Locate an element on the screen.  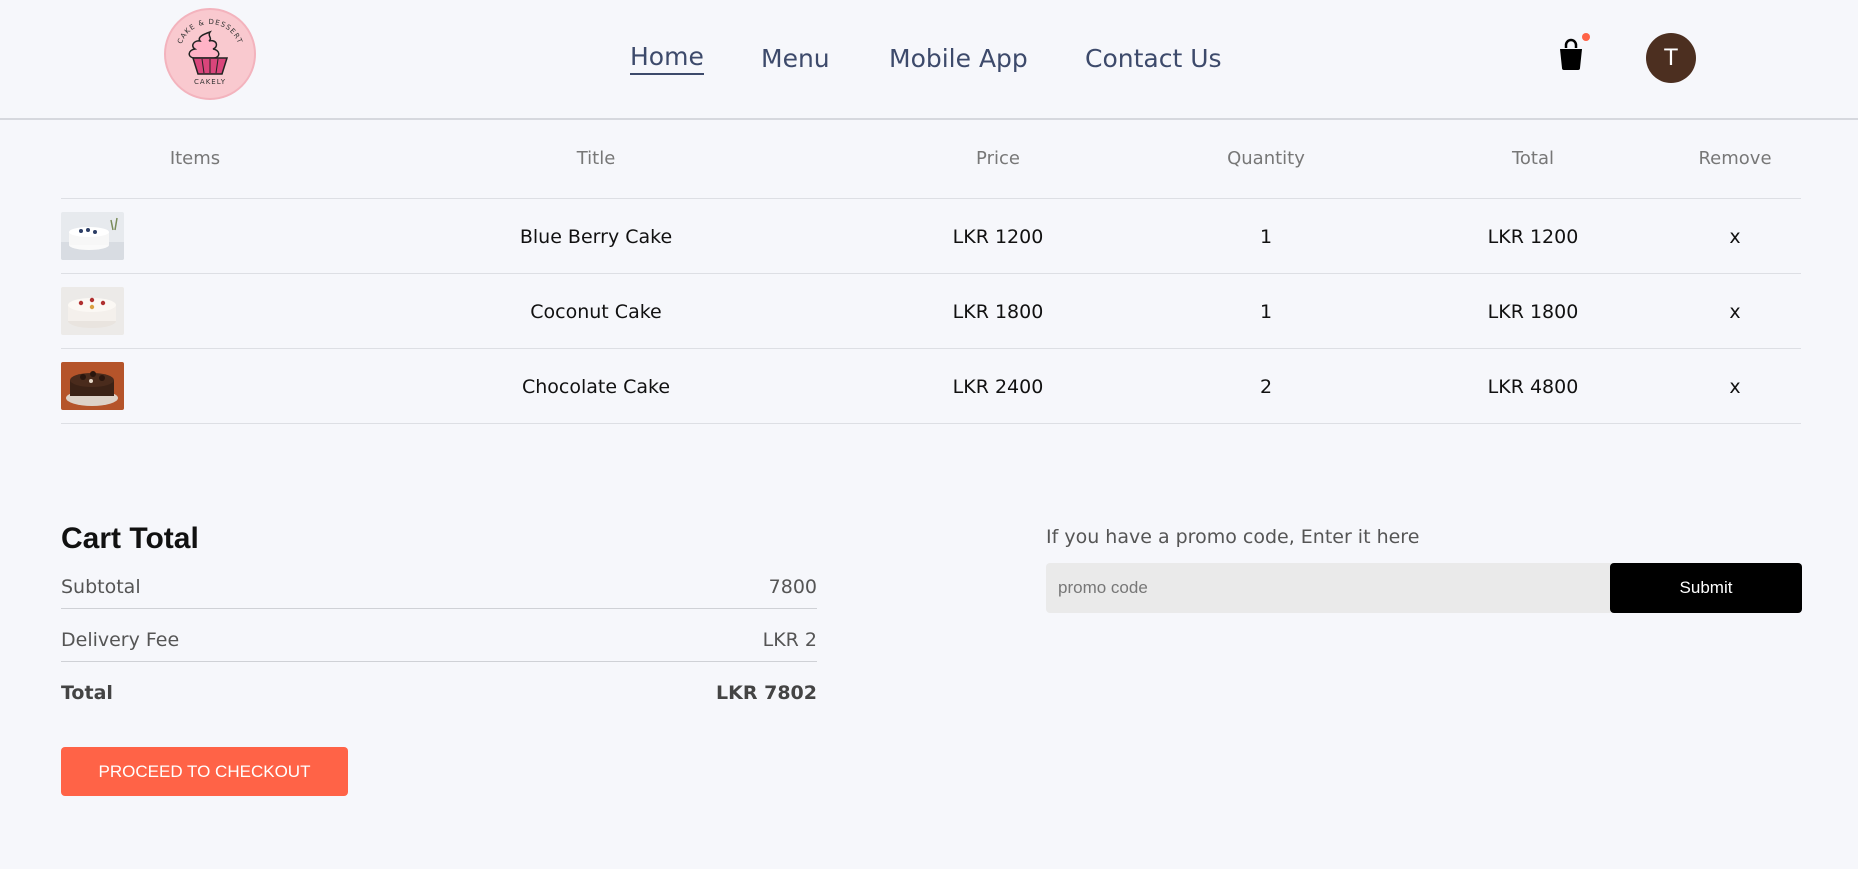
column-header-total: Total is located at coordinates (1533, 158).